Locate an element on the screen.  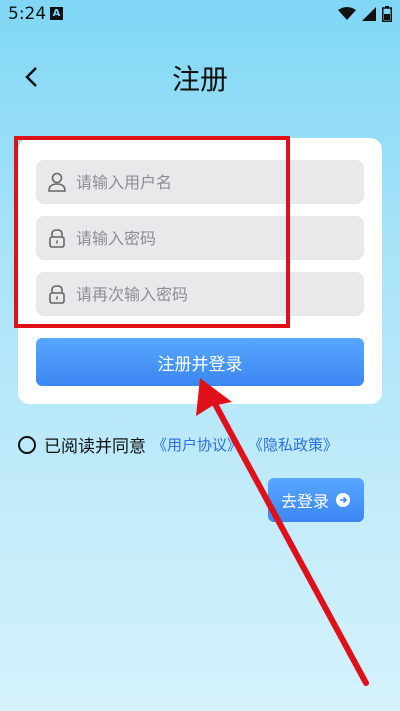
page-title: 注册 is located at coordinates (199, 79).